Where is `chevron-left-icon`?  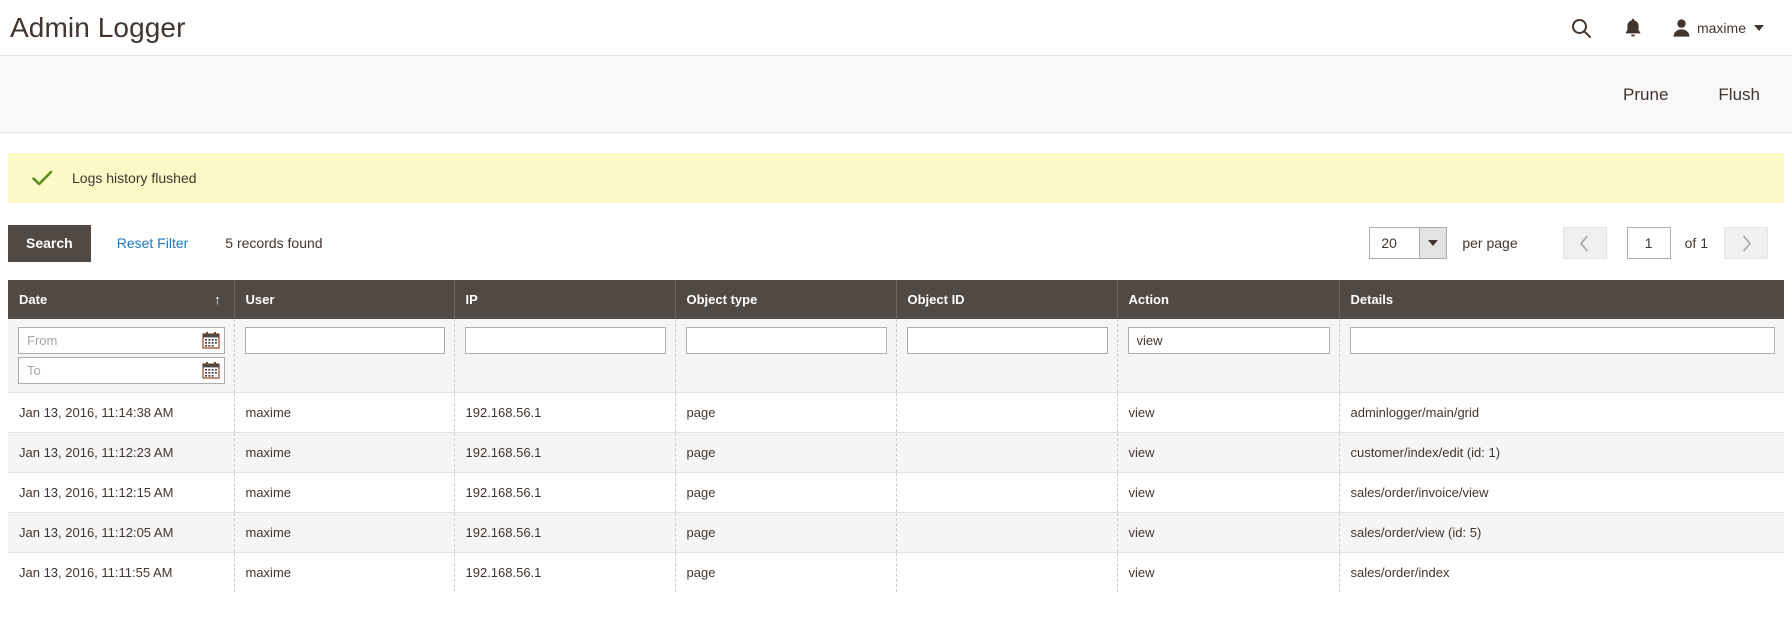 chevron-left-icon is located at coordinates (1584, 243).